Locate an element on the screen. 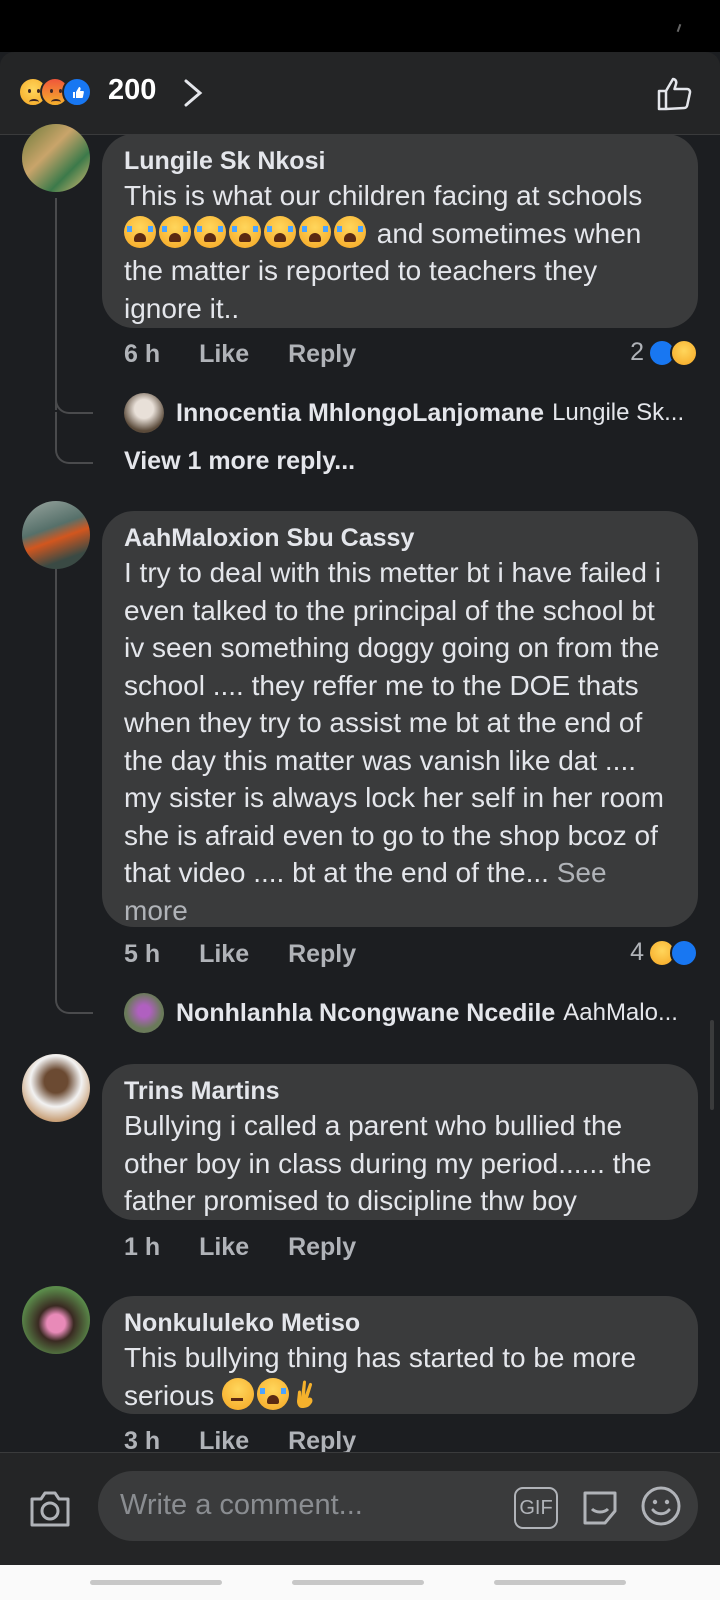 This screenshot has width=720, height=1600. emoji-icon is located at coordinates (661, 1506).